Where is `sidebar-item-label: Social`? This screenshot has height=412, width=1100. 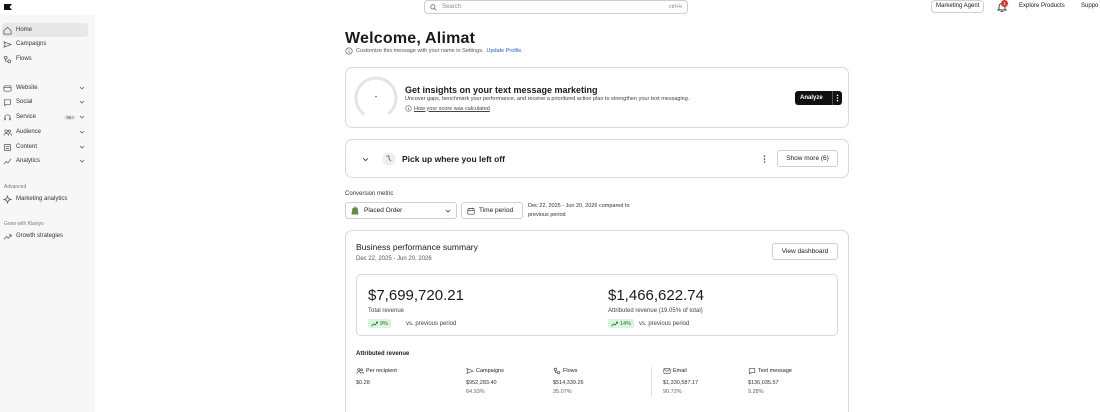
sidebar-item-label: Social is located at coordinates (24, 102).